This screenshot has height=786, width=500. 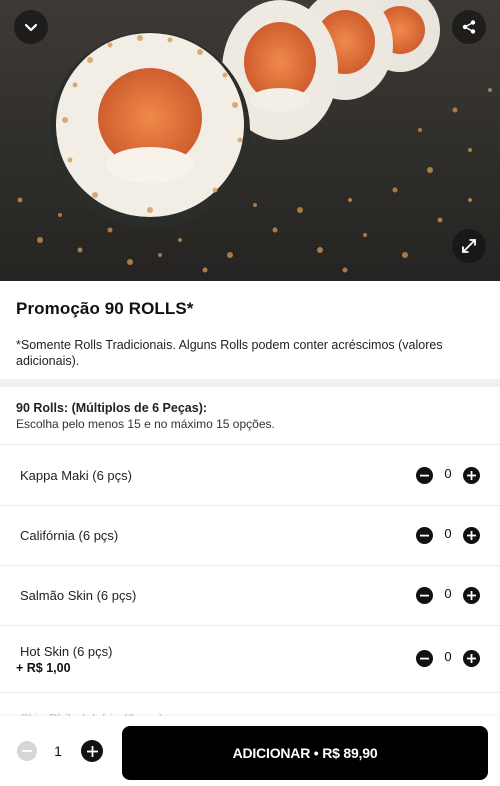 I want to click on list-item: Kappa Maki (6 pçs) 0, so click(x=250, y=476).